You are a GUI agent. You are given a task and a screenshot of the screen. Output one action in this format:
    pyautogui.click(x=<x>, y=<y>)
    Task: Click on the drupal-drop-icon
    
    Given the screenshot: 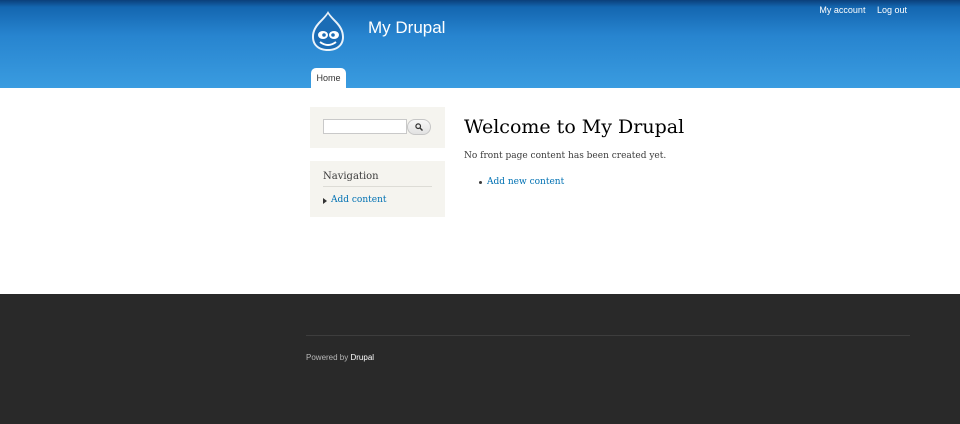 What is the action you would take?
    pyautogui.click(x=328, y=31)
    